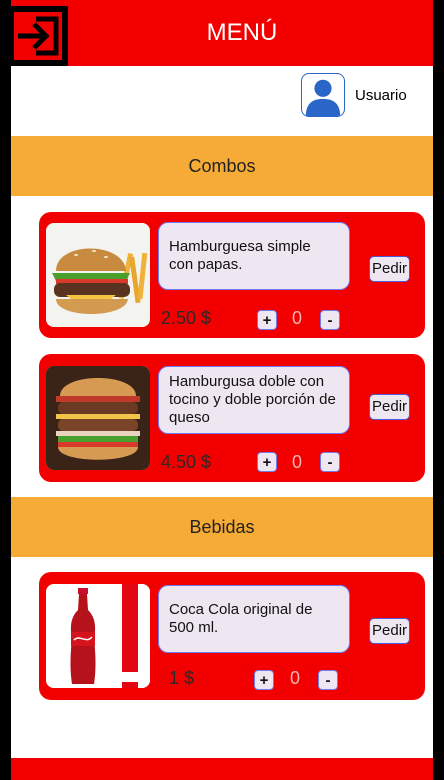 The image size is (444, 780). I want to click on app-header: MENÚ, so click(222, 33).